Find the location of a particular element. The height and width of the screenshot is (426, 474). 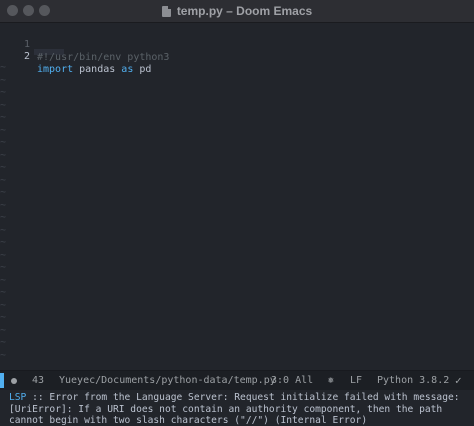

cursor-position: 3:0 All is located at coordinates (292, 380).